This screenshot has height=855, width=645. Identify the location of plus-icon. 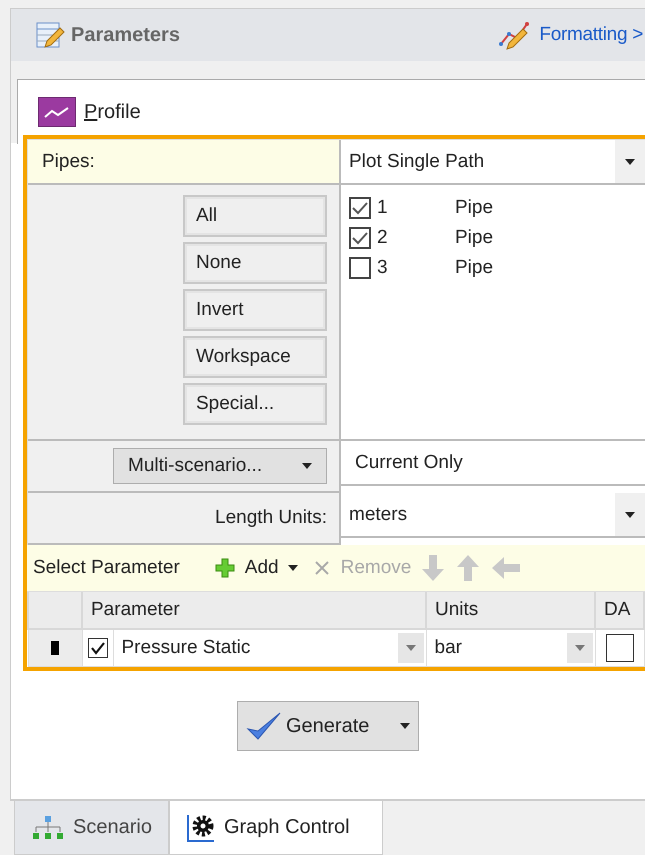
(224, 568).